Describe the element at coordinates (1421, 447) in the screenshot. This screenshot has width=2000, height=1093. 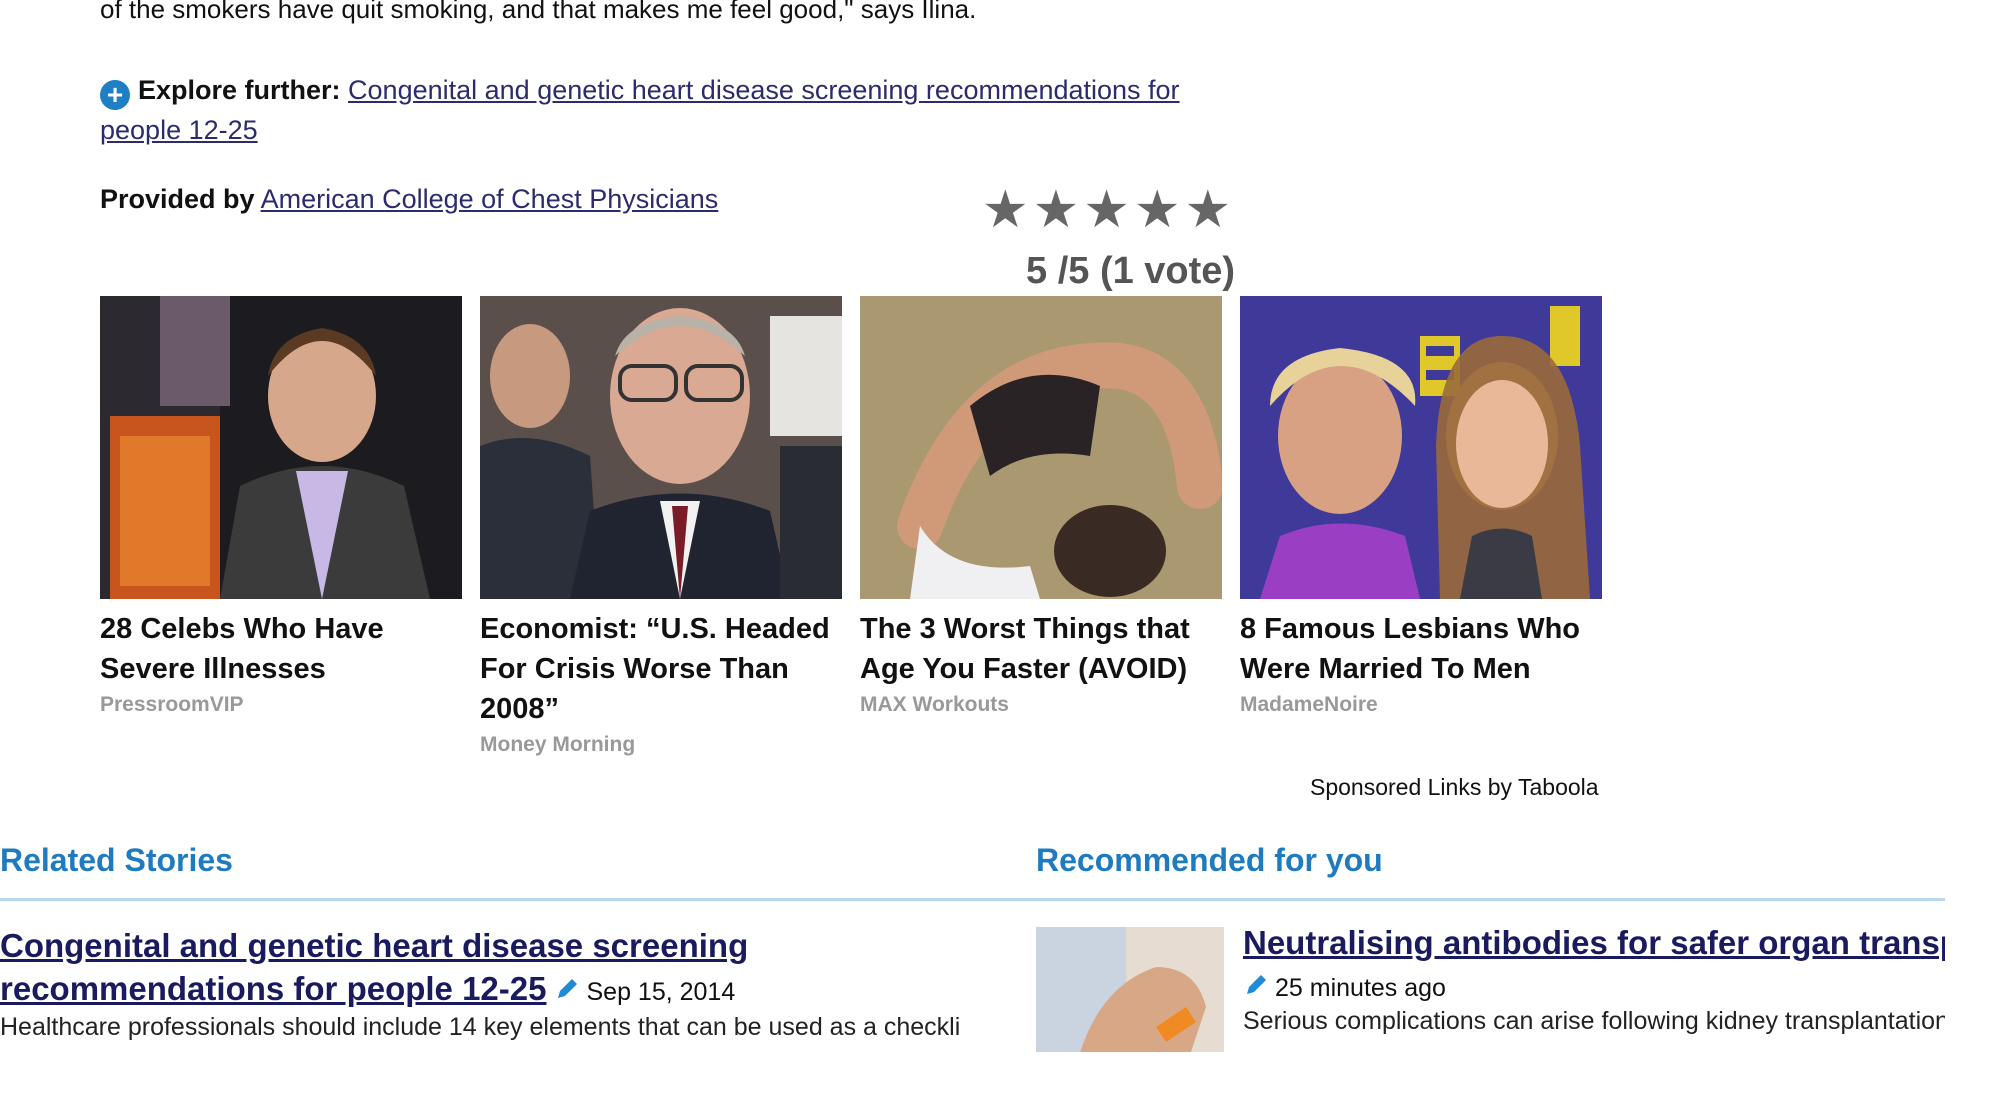
I see `couple-photo` at that location.